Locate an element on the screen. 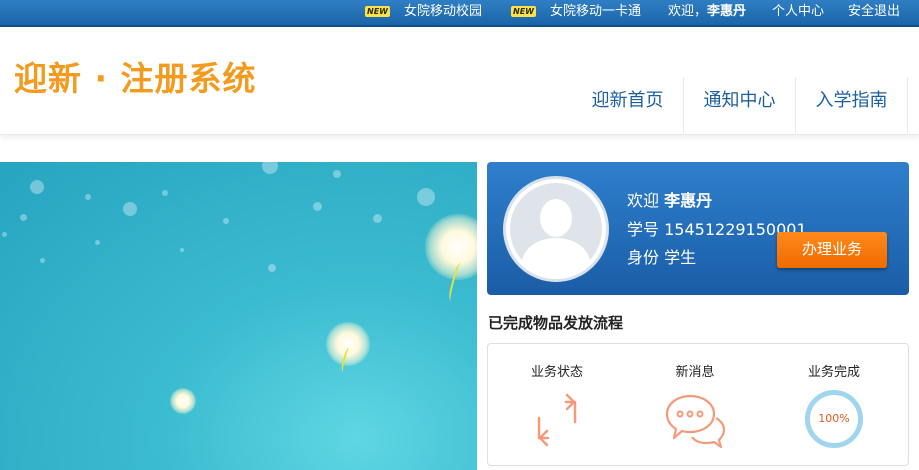 The height and width of the screenshot is (470, 919). stat-business-status: 业务状态 is located at coordinates (557, 406).